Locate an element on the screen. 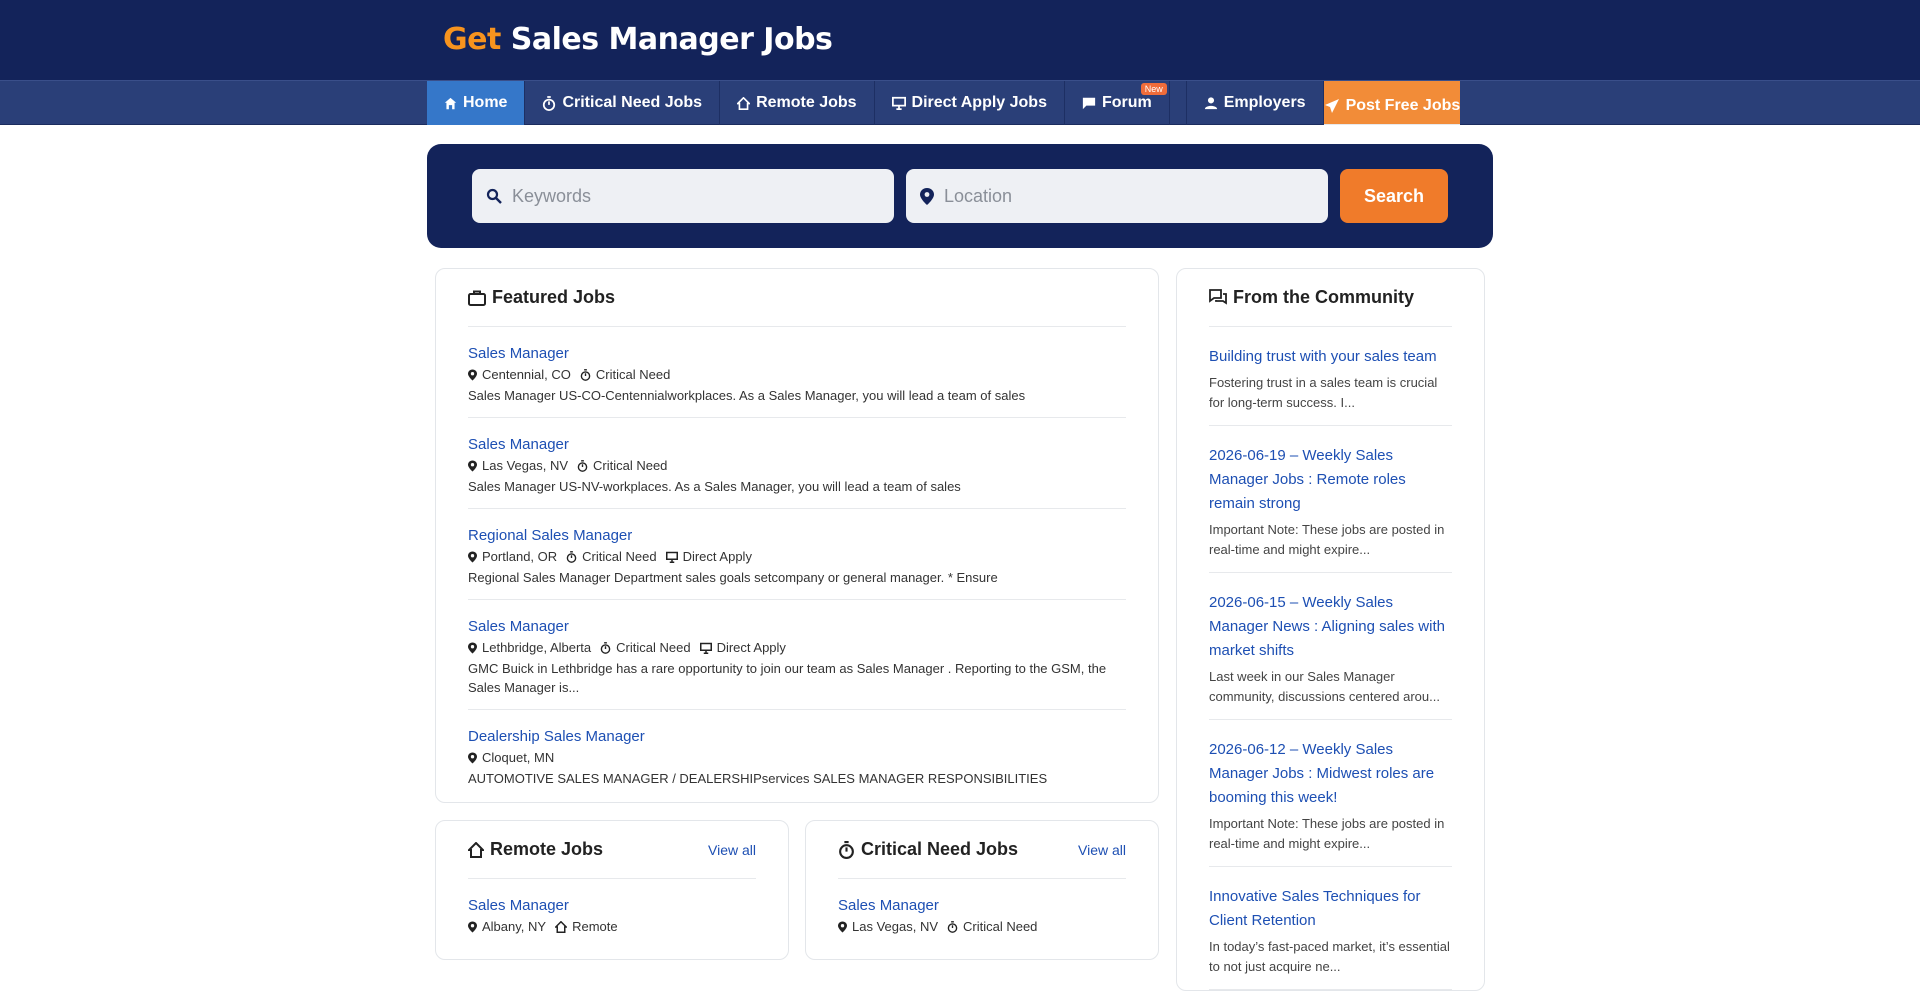 This screenshot has height=993, width=1920. logo-highlight: Get is located at coordinates (472, 39).